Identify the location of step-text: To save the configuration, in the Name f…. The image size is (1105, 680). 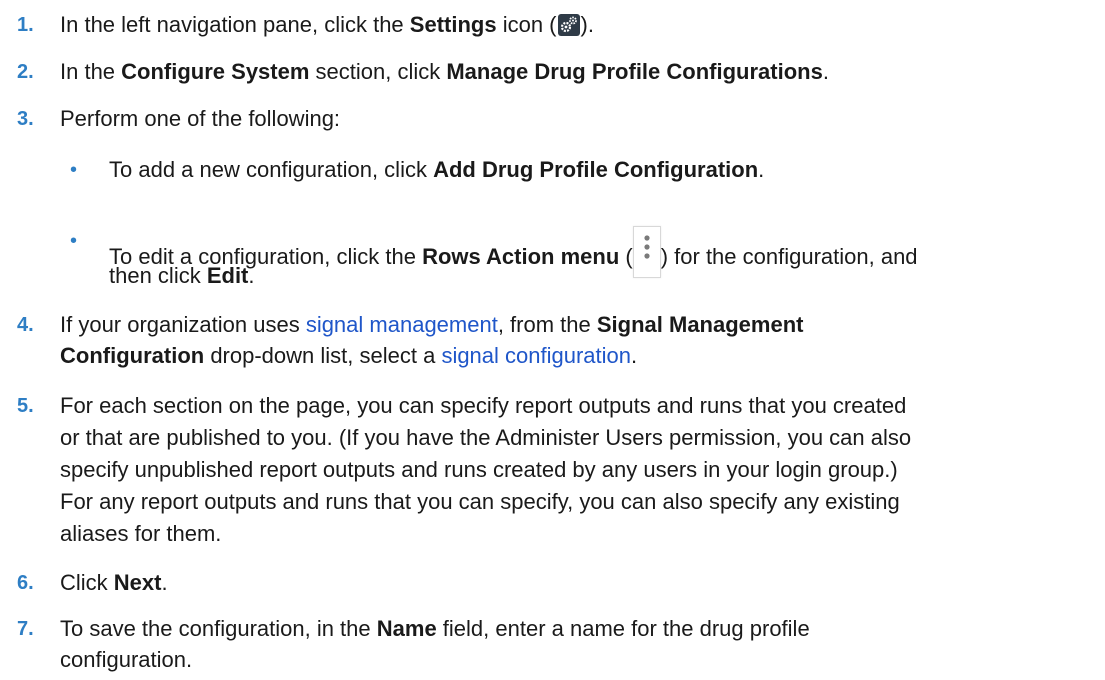
(435, 628).